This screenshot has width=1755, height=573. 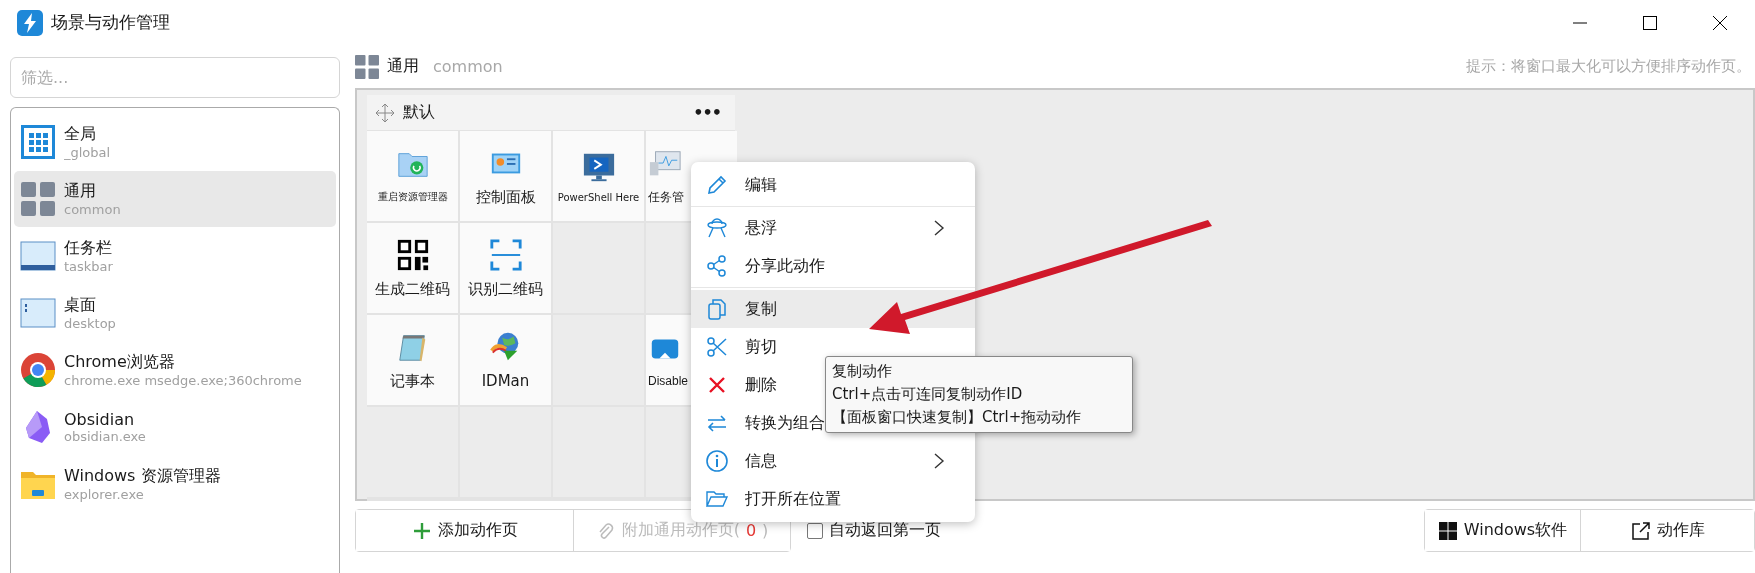 What do you see at coordinates (419, 112) in the screenshot?
I see `page-group-title: 默认` at bounding box center [419, 112].